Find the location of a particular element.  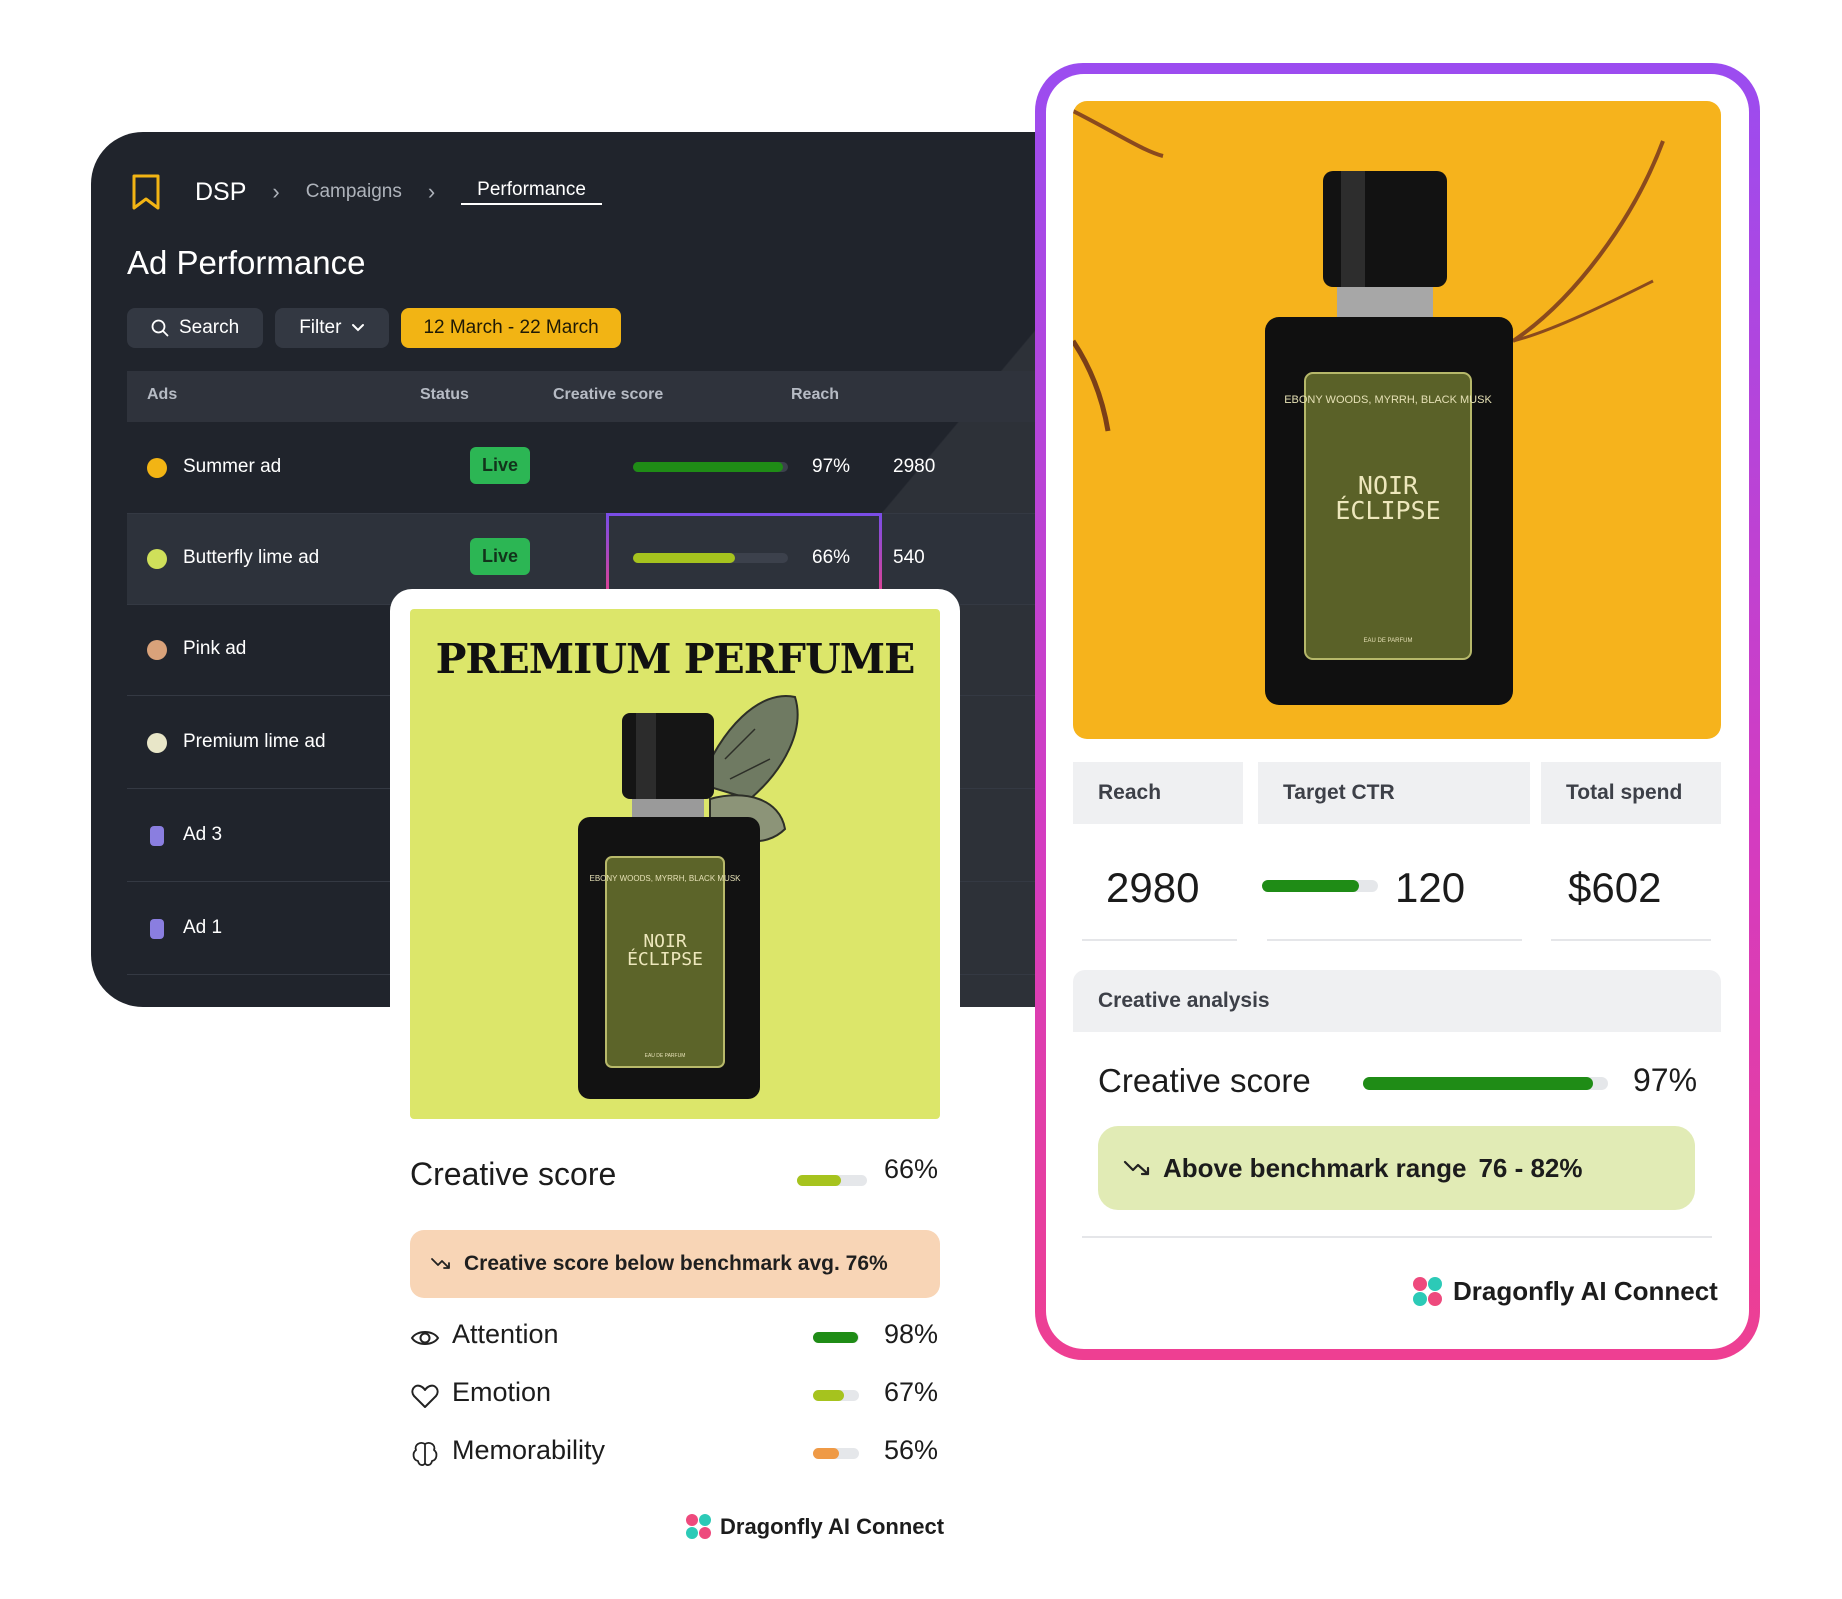

breadcrumb-campaigns: Campaigns is located at coordinates (354, 192).